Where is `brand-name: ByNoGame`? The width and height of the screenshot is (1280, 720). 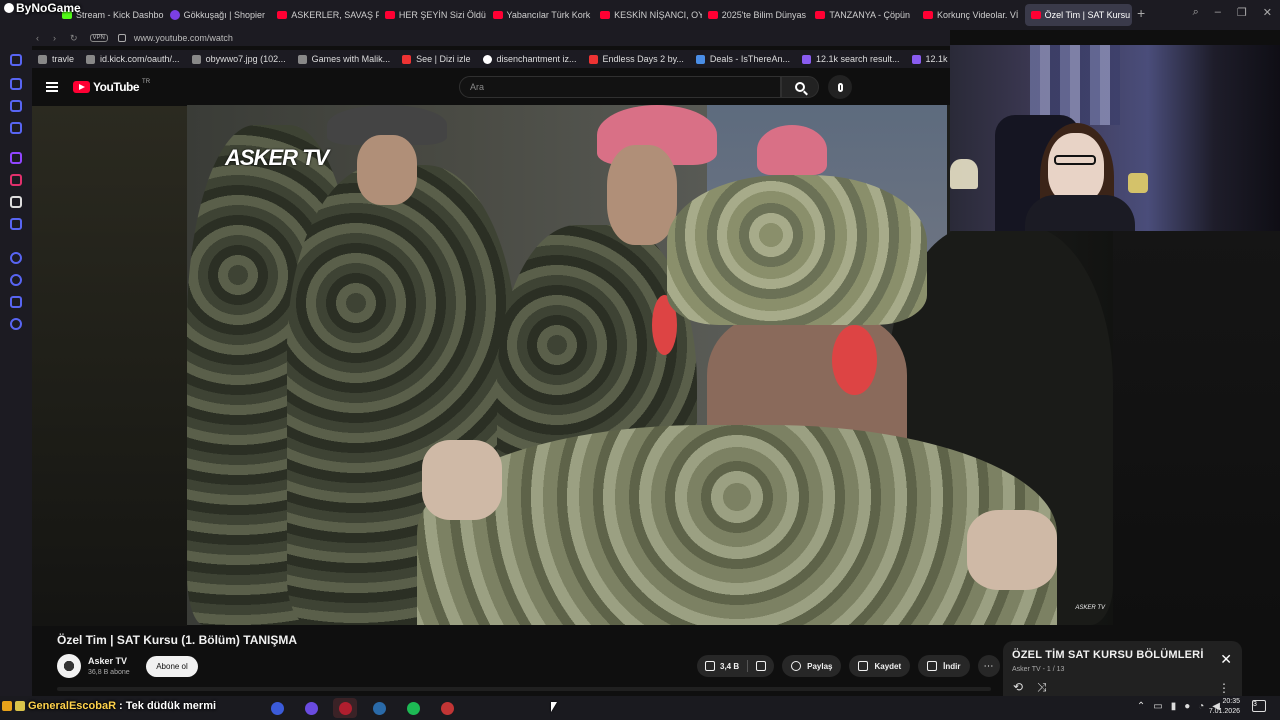
brand-name: ByNoGame is located at coordinates (48, 8).